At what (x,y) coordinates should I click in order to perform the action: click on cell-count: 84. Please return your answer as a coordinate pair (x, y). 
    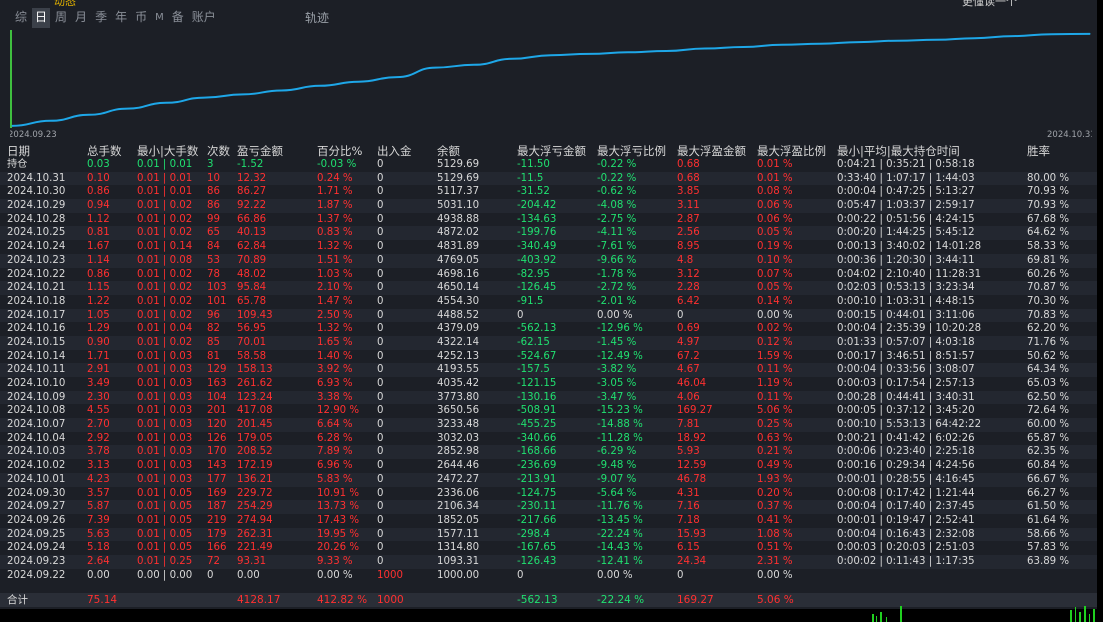
    Looking at the image, I should click on (213, 247).